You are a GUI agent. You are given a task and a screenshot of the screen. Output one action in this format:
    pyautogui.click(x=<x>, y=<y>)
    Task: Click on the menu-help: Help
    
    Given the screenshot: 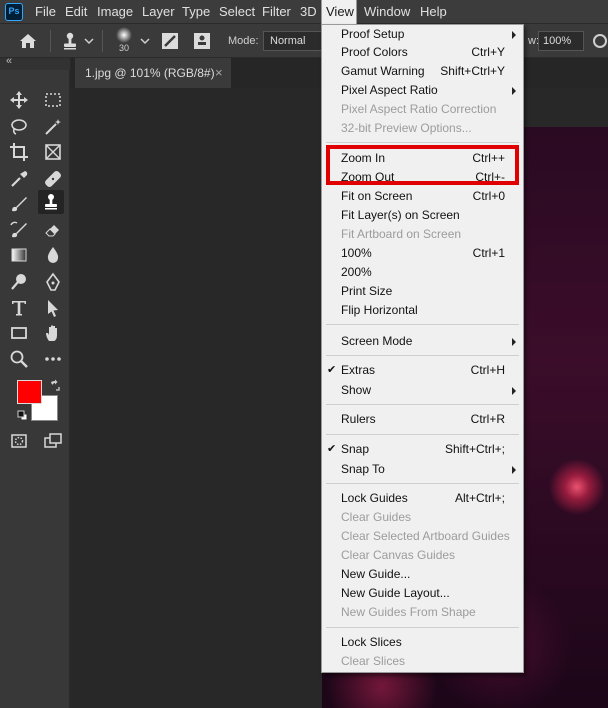 What is the action you would take?
    pyautogui.click(x=433, y=12)
    